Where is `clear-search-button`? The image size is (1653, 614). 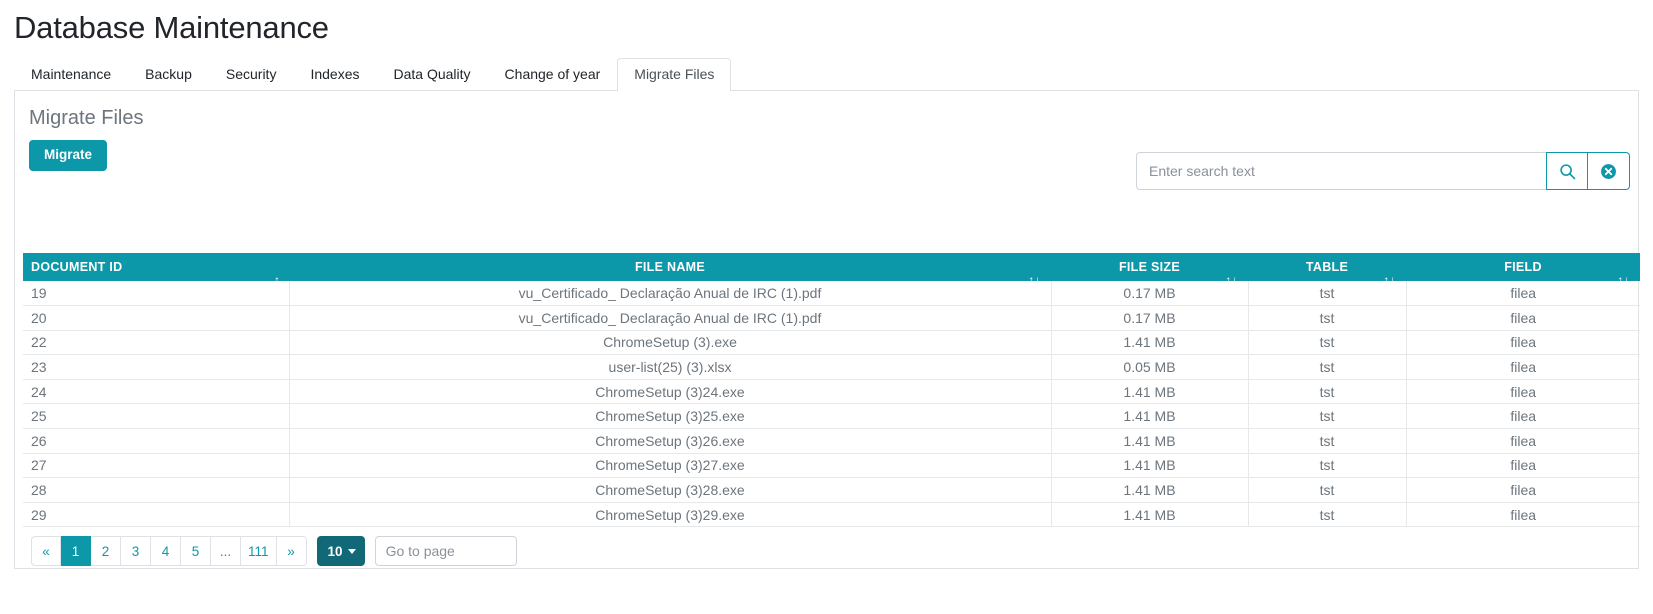 clear-search-button is located at coordinates (1609, 171).